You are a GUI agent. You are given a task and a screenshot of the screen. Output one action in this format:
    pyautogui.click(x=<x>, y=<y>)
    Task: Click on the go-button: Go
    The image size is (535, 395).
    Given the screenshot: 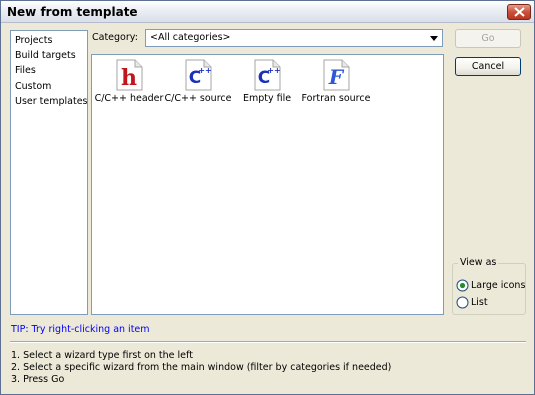 What is the action you would take?
    pyautogui.click(x=488, y=38)
    